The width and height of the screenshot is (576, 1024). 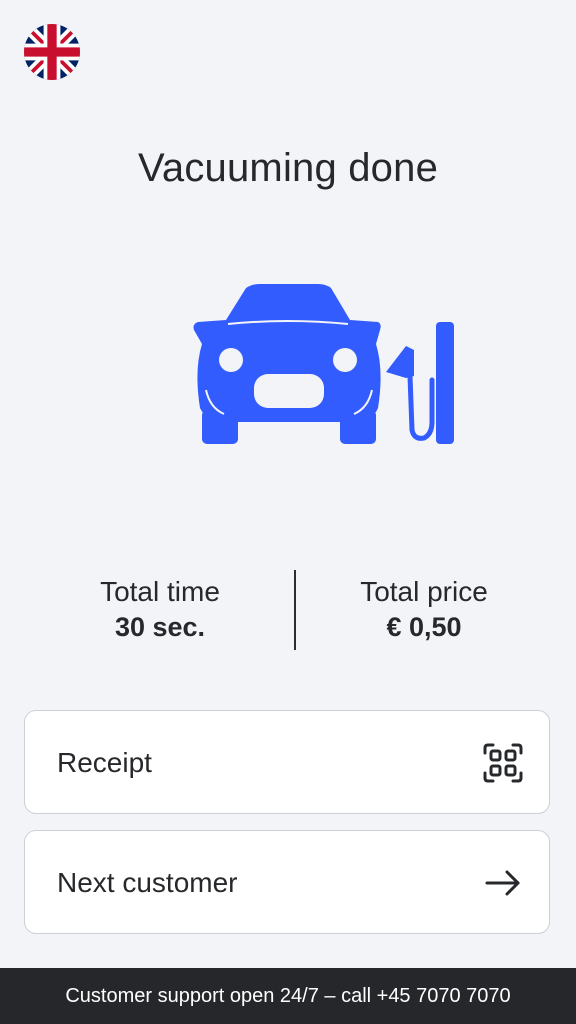 What do you see at coordinates (287, 882) in the screenshot?
I see `next-customer-button: Next customer` at bounding box center [287, 882].